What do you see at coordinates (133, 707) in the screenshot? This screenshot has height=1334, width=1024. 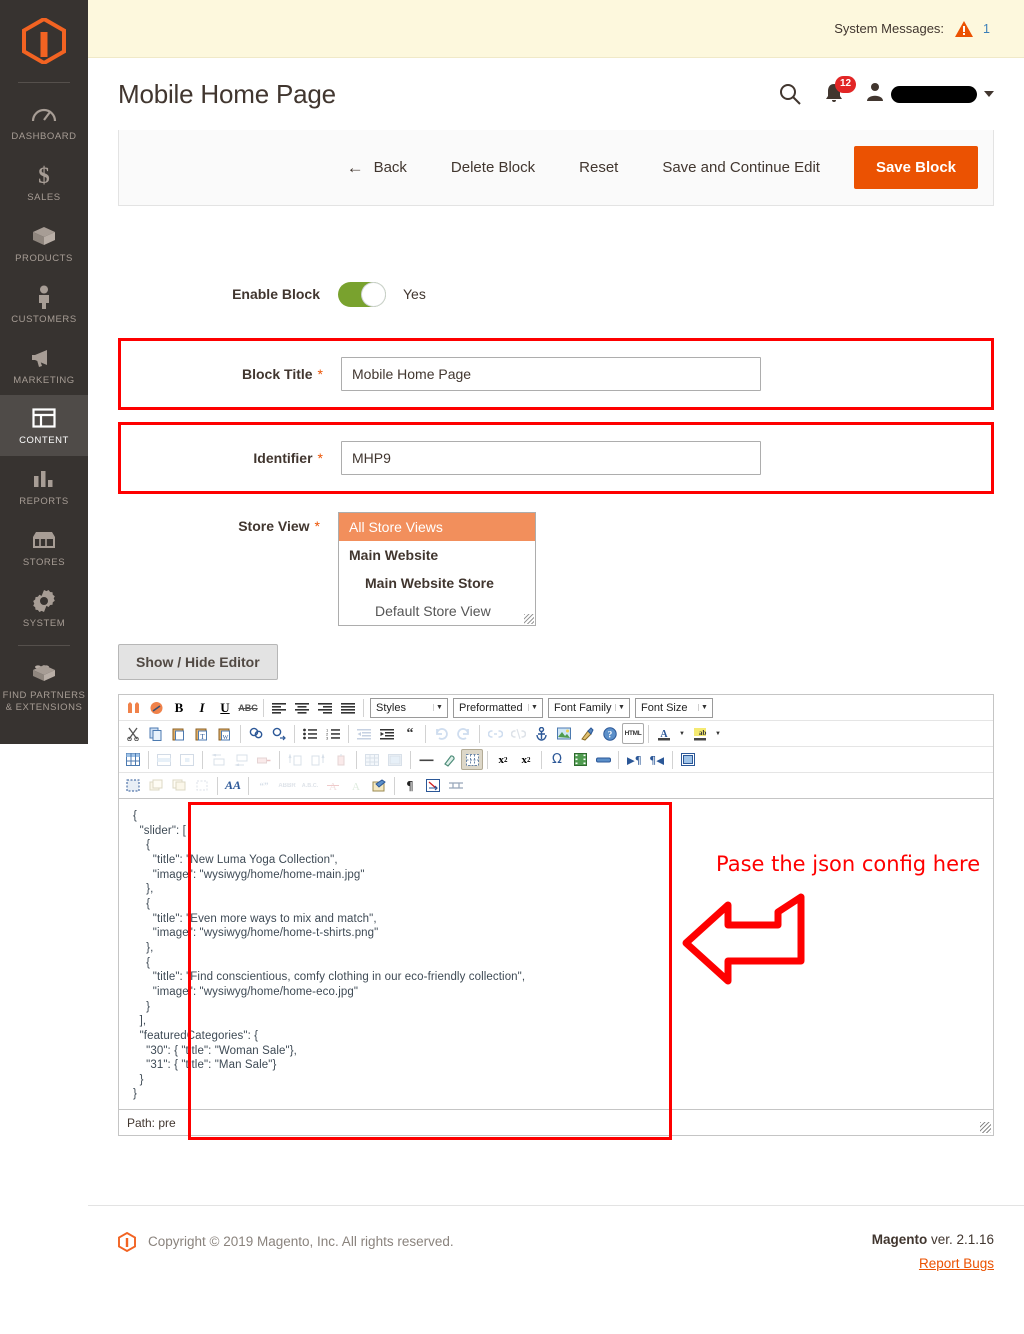 I see `magento-widget-icon` at bounding box center [133, 707].